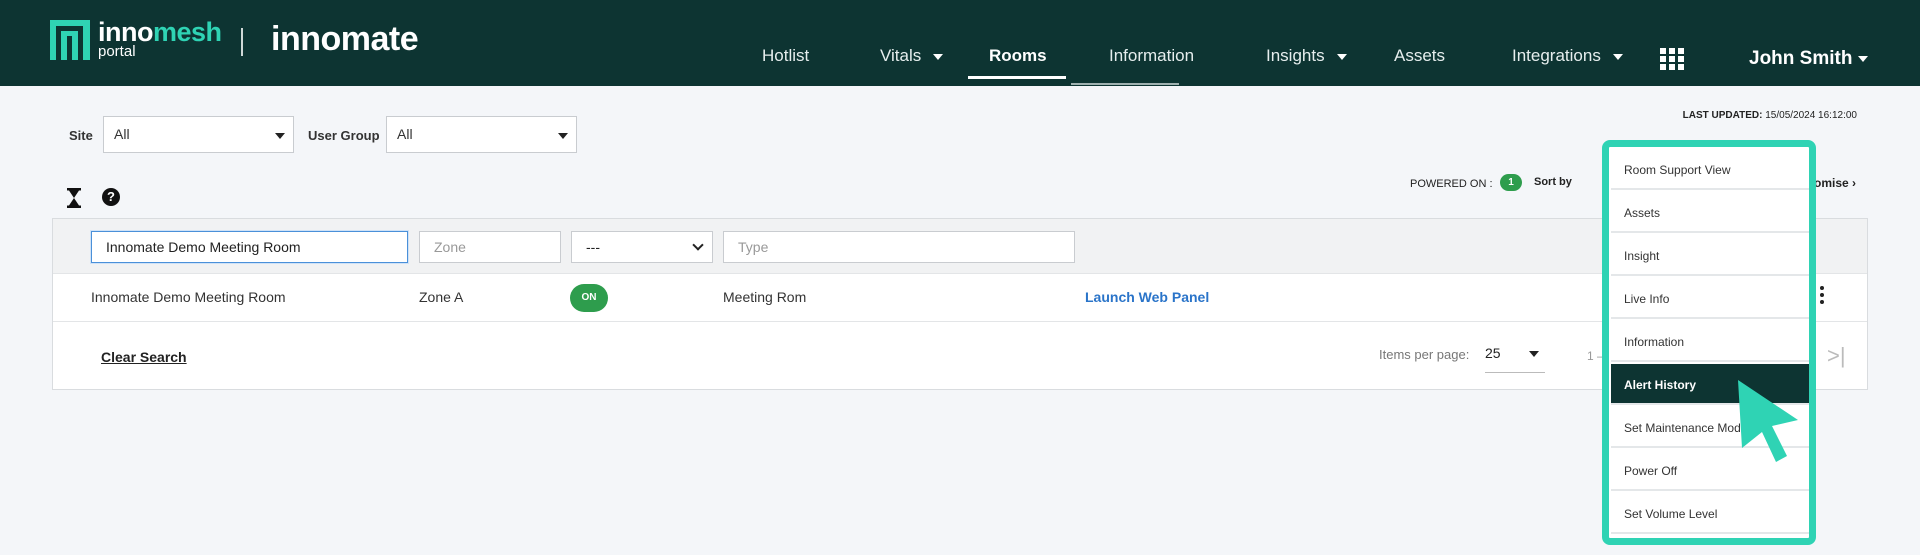  What do you see at coordinates (1511, 182) in the screenshot?
I see `powered-on-count-badge: 1` at bounding box center [1511, 182].